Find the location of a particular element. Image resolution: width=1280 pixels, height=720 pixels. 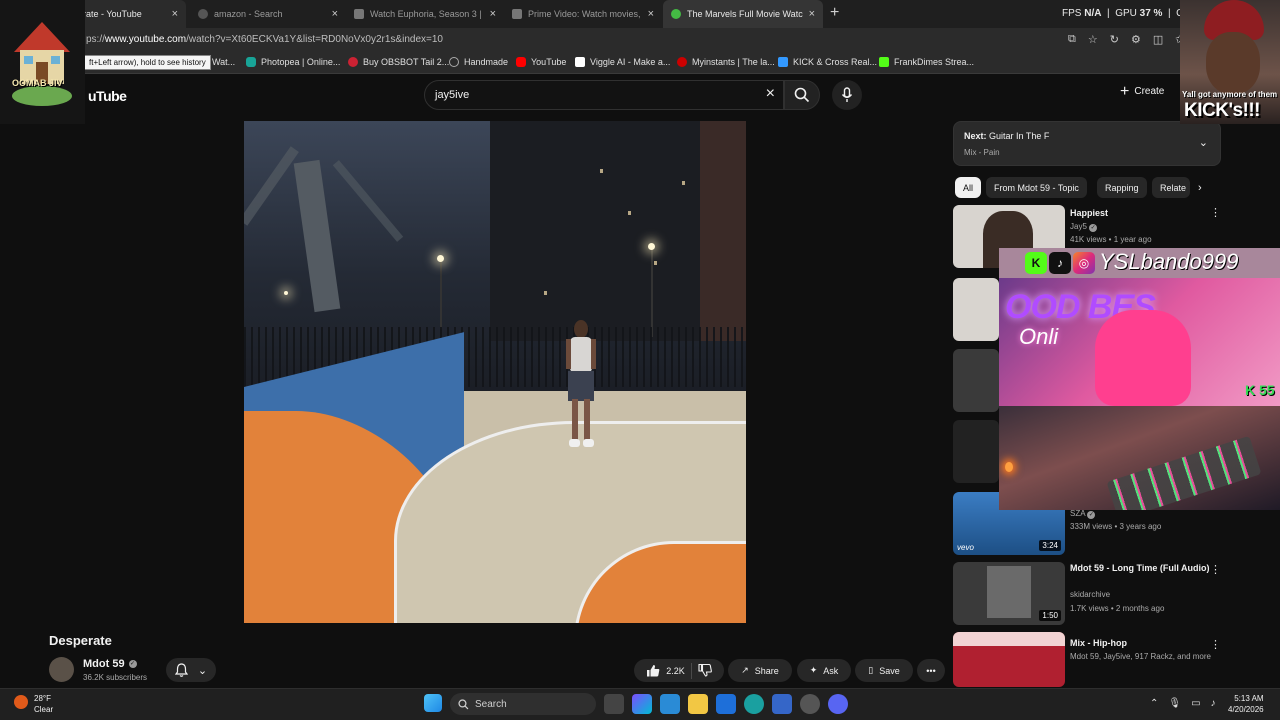

rec-channel: SZA ✓ is located at coordinates (1083, 514).